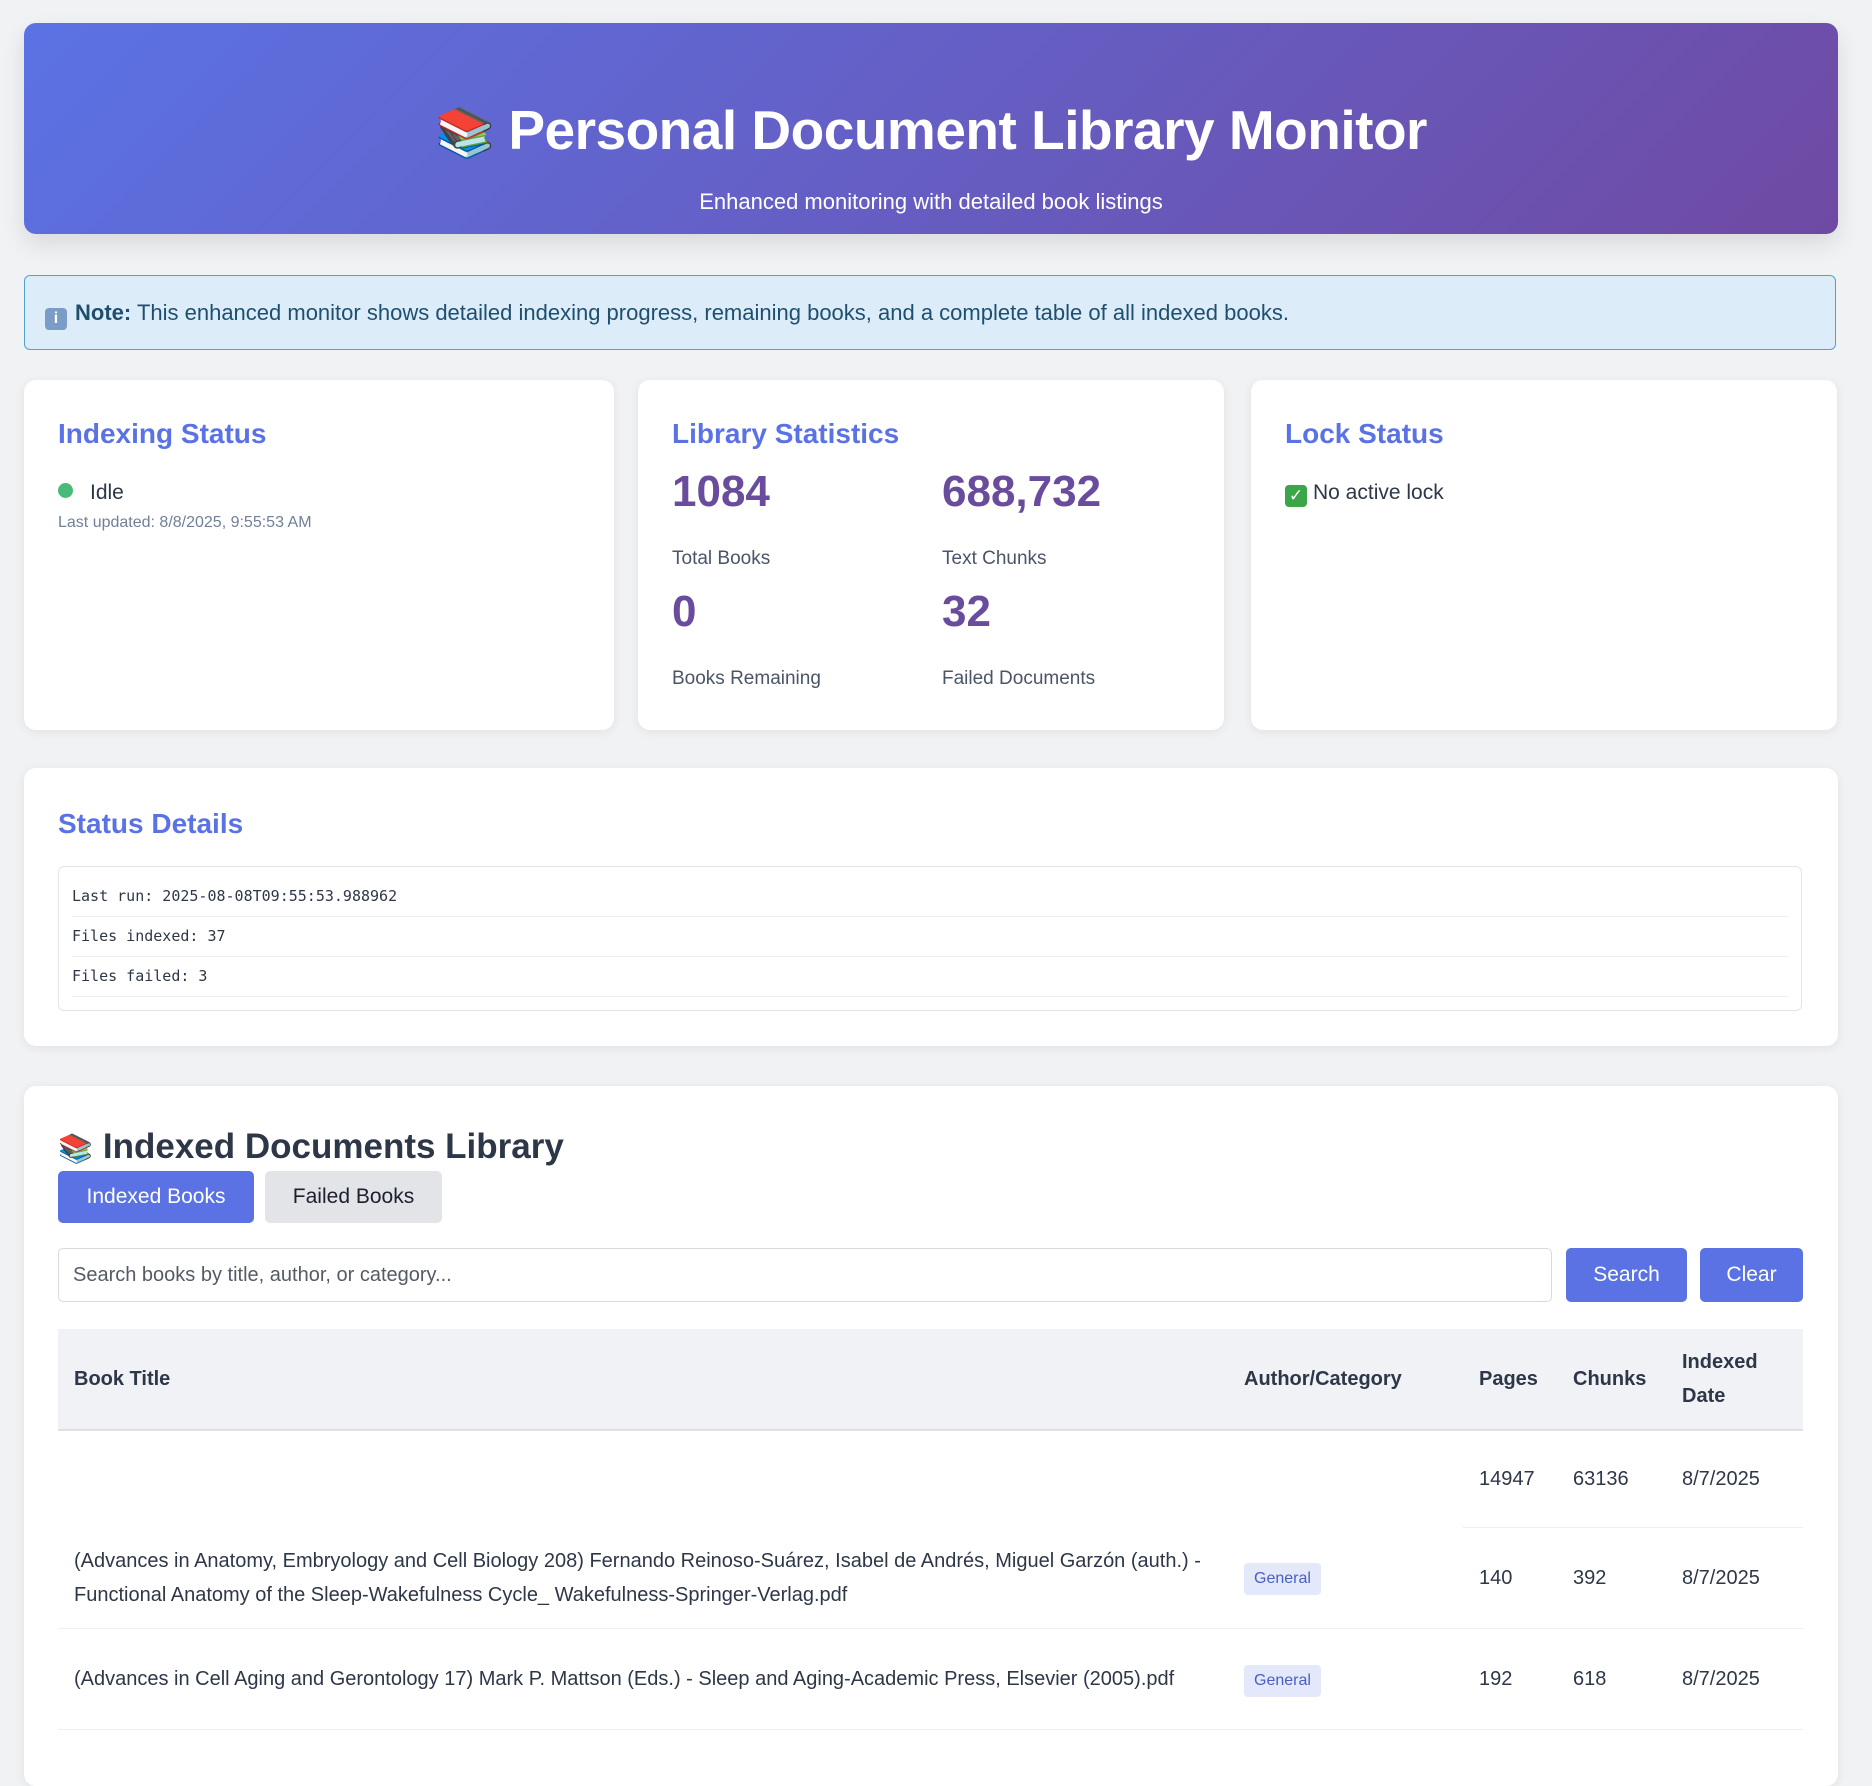  I want to click on books-remaining-value: 0, so click(684, 611).